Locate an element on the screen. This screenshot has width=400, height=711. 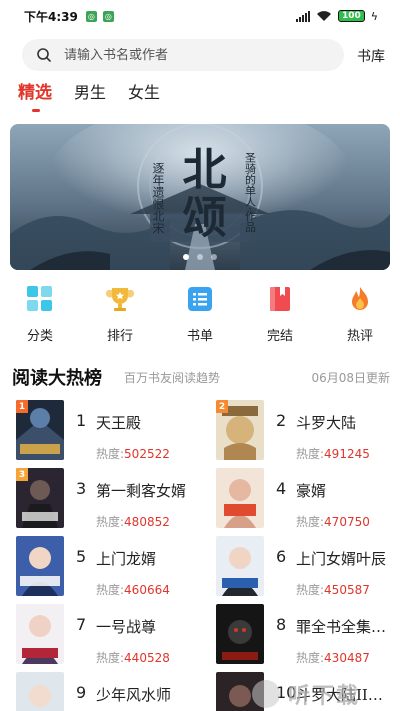
nav-ranking: 排行 is located at coordinates (120, 315).